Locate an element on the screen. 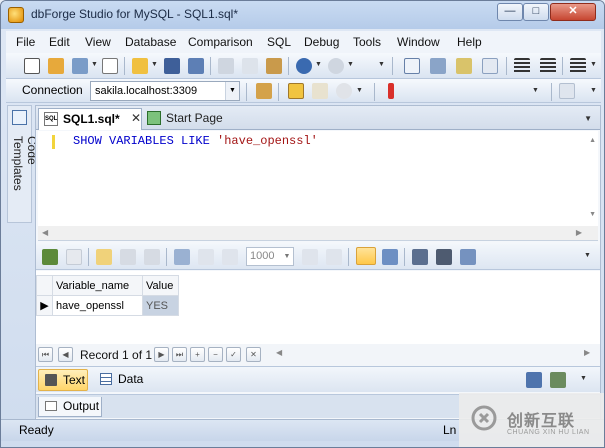 Image resolution: width=605 pixels, height=448 pixels. cell-variable-name: have_openssl is located at coordinates (97, 305).